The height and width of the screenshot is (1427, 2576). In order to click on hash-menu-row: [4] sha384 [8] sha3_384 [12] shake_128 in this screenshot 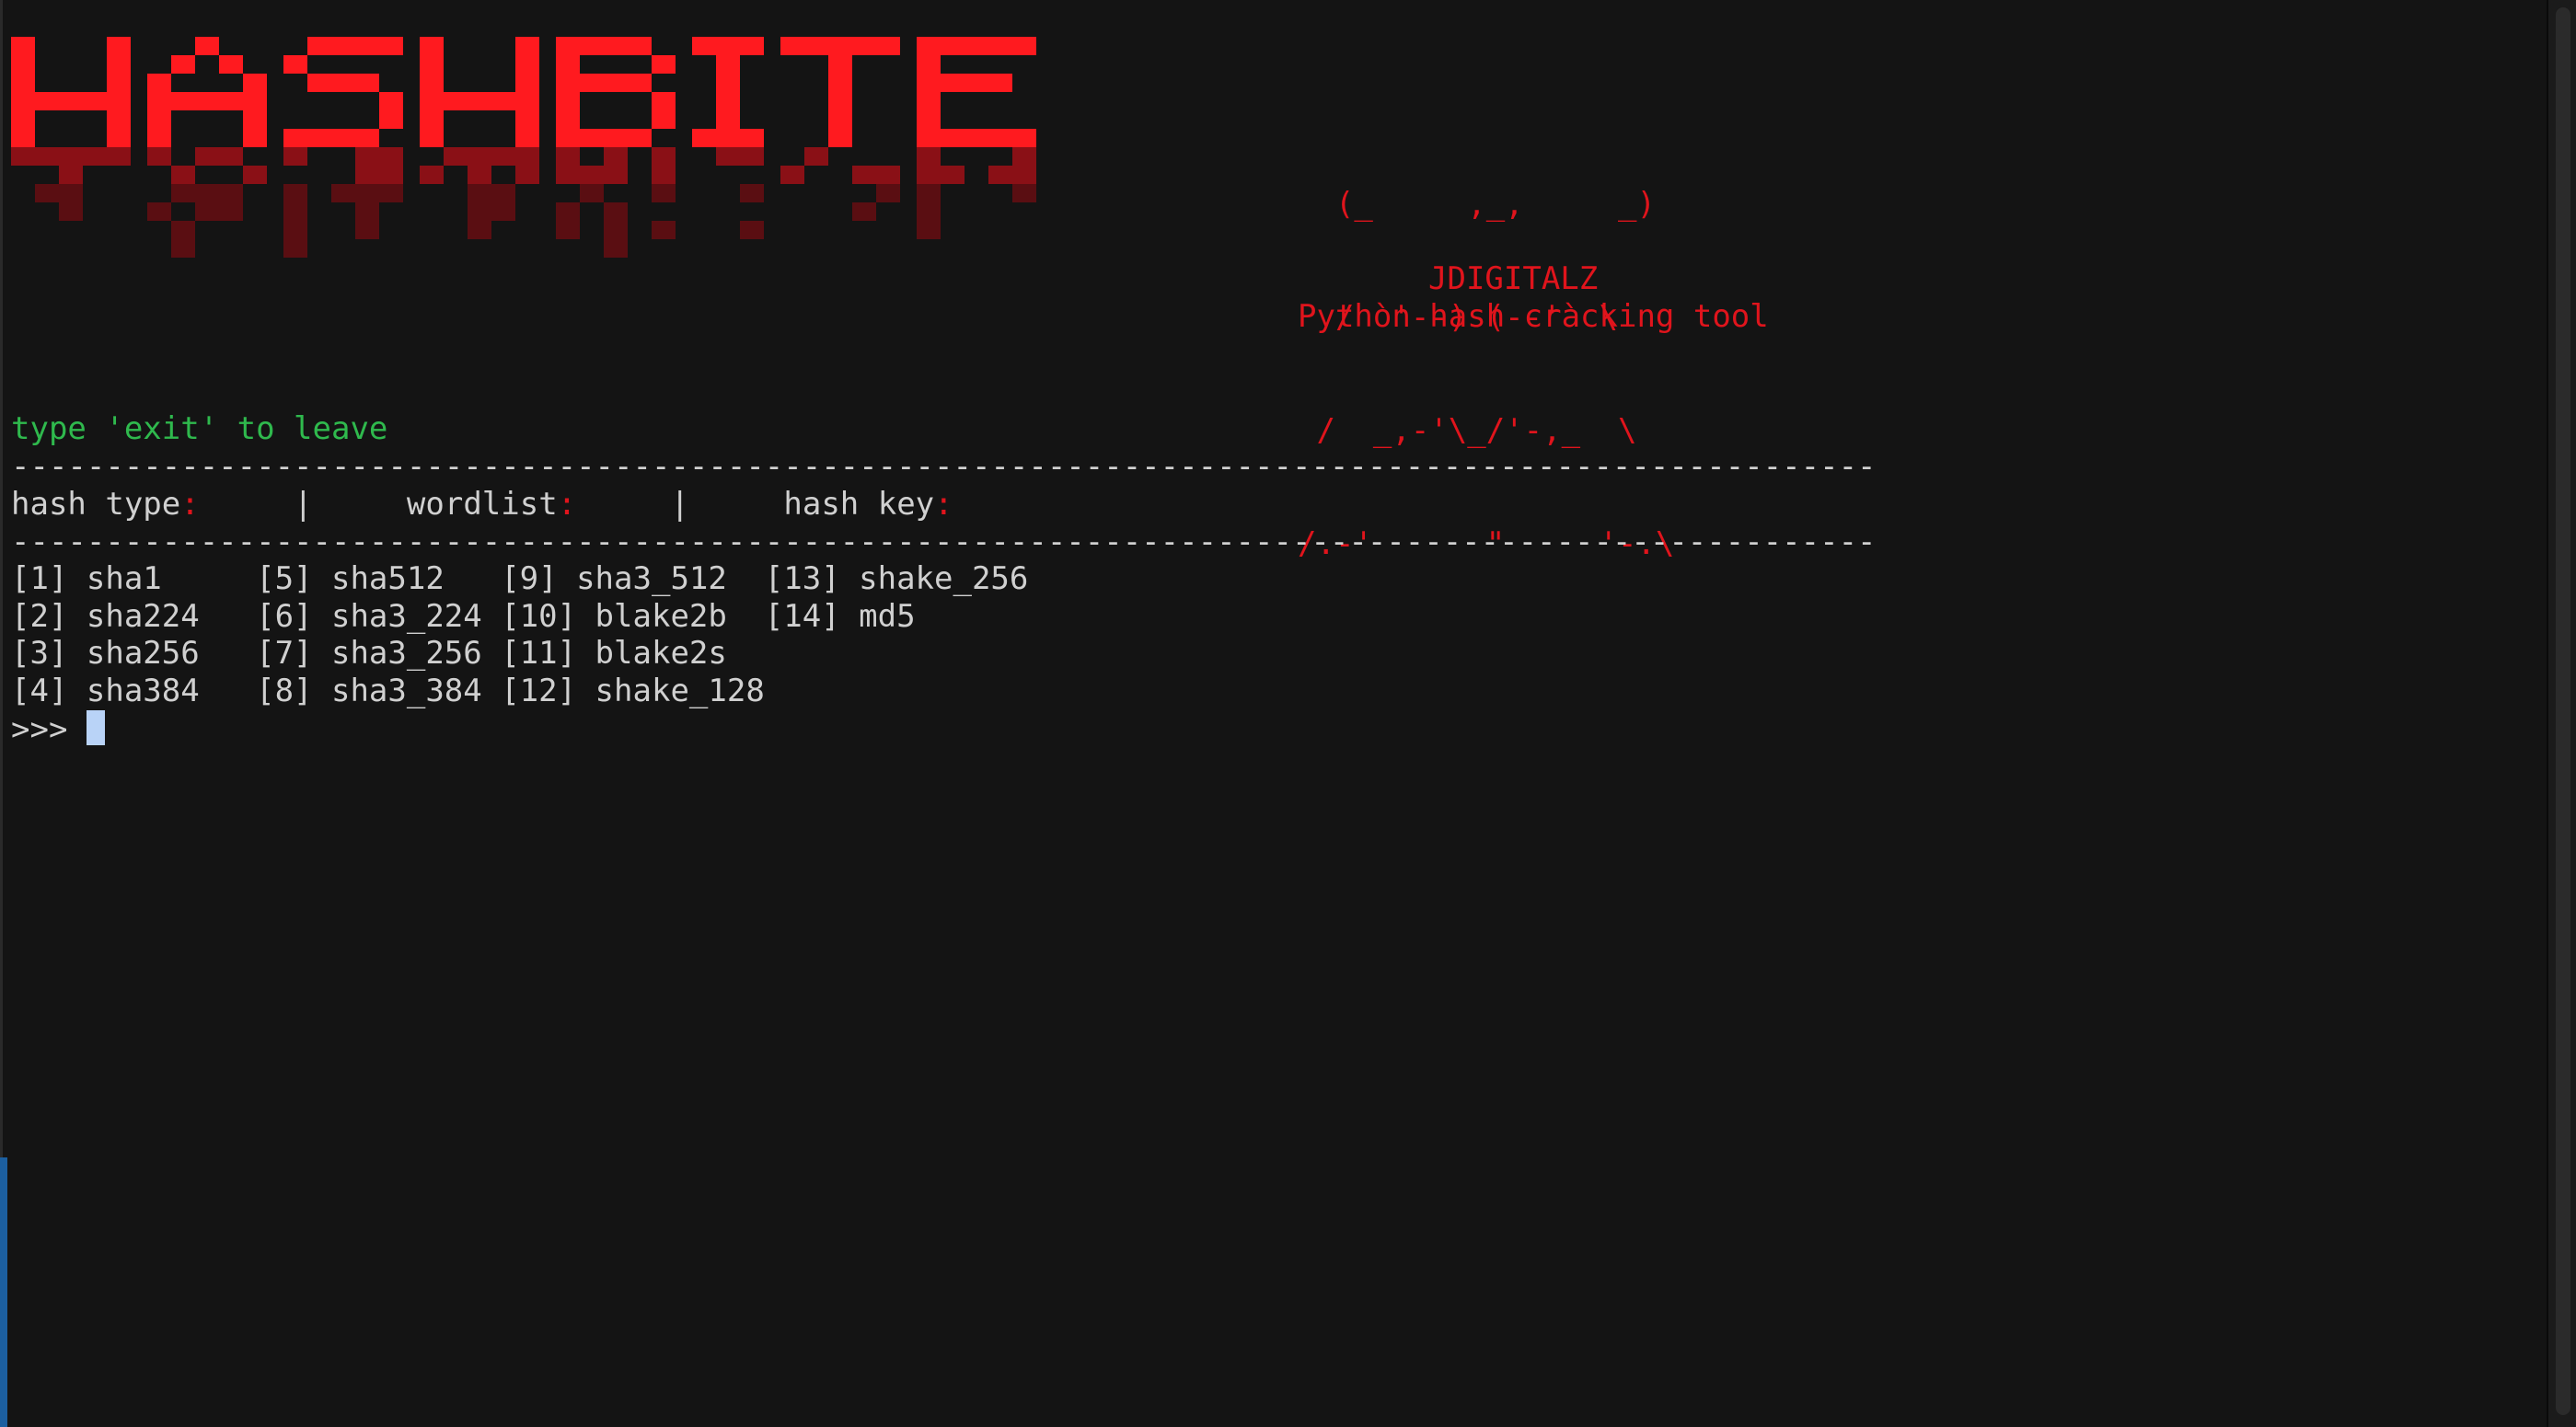, I will do `click(388, 691)`.